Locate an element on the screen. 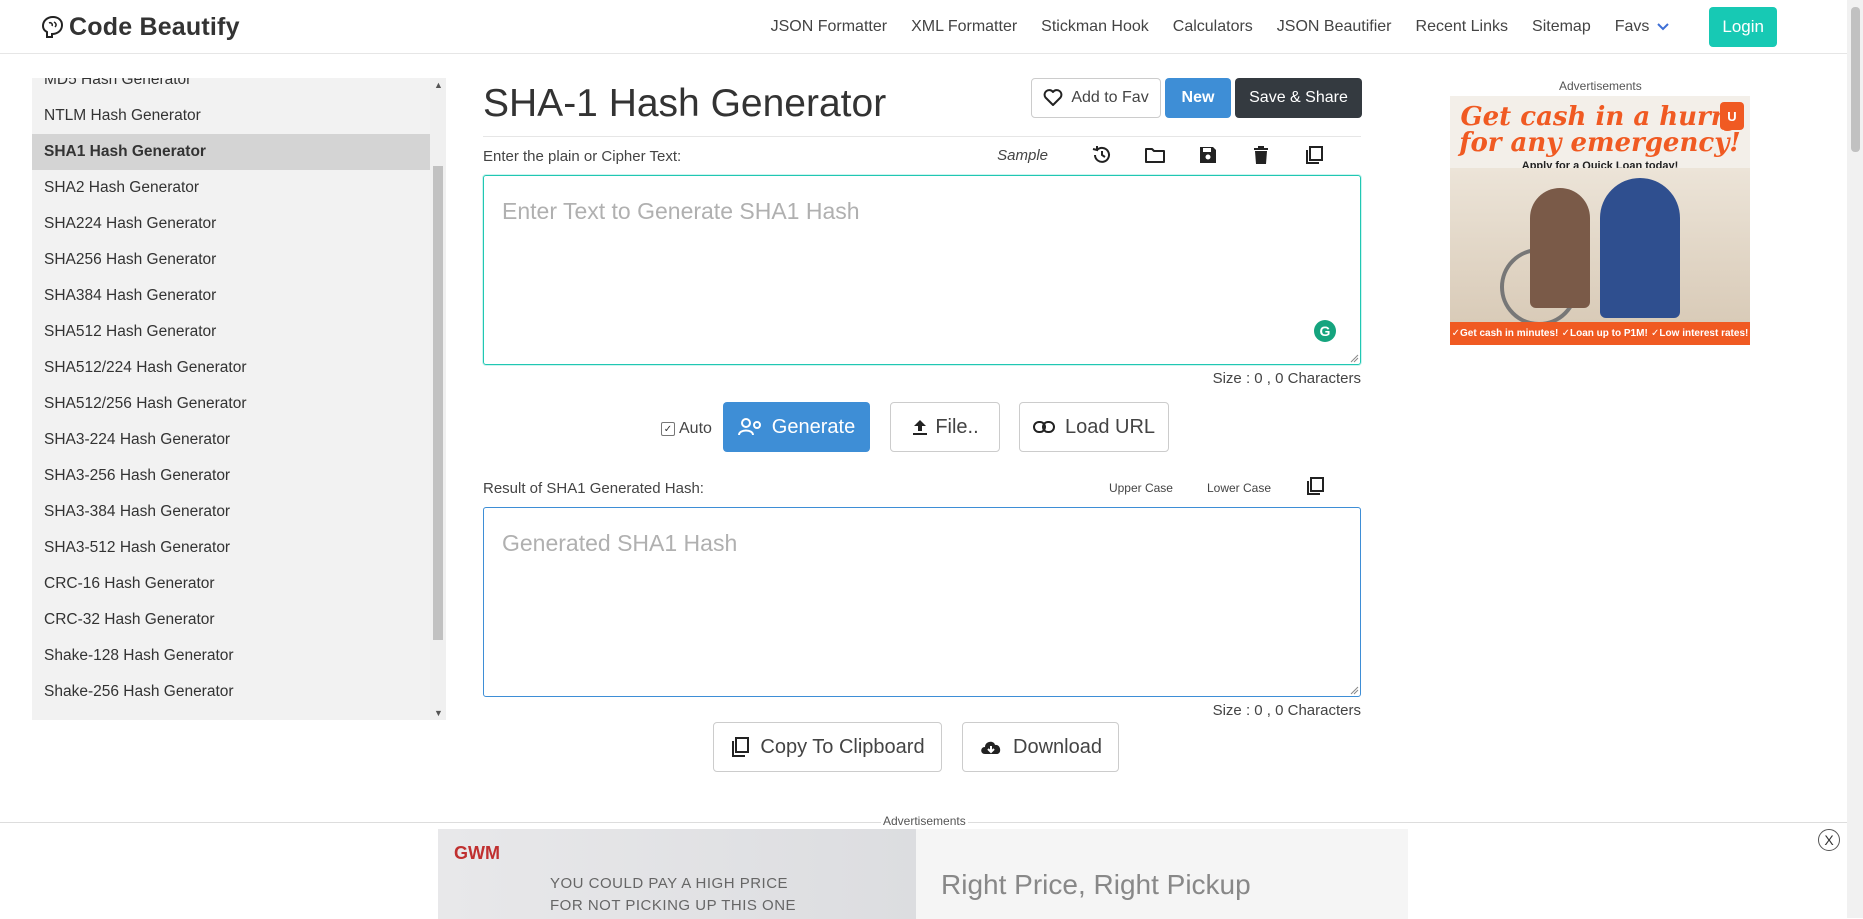 This screenshot has height=919, width=1863. grammarly-icon: G is located at coordinates (1325, 331).